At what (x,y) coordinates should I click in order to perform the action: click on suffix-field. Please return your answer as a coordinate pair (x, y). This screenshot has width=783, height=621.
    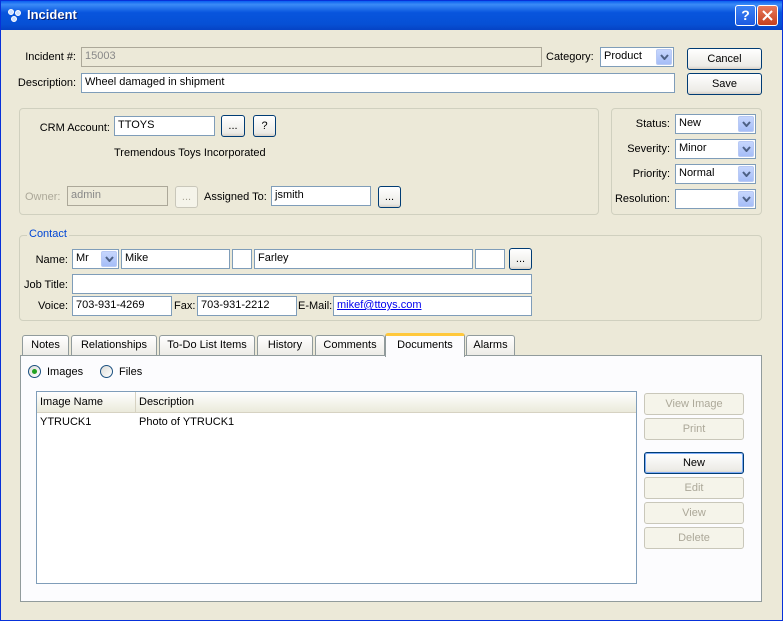
    Looking at the image, I should click on (490, 259).